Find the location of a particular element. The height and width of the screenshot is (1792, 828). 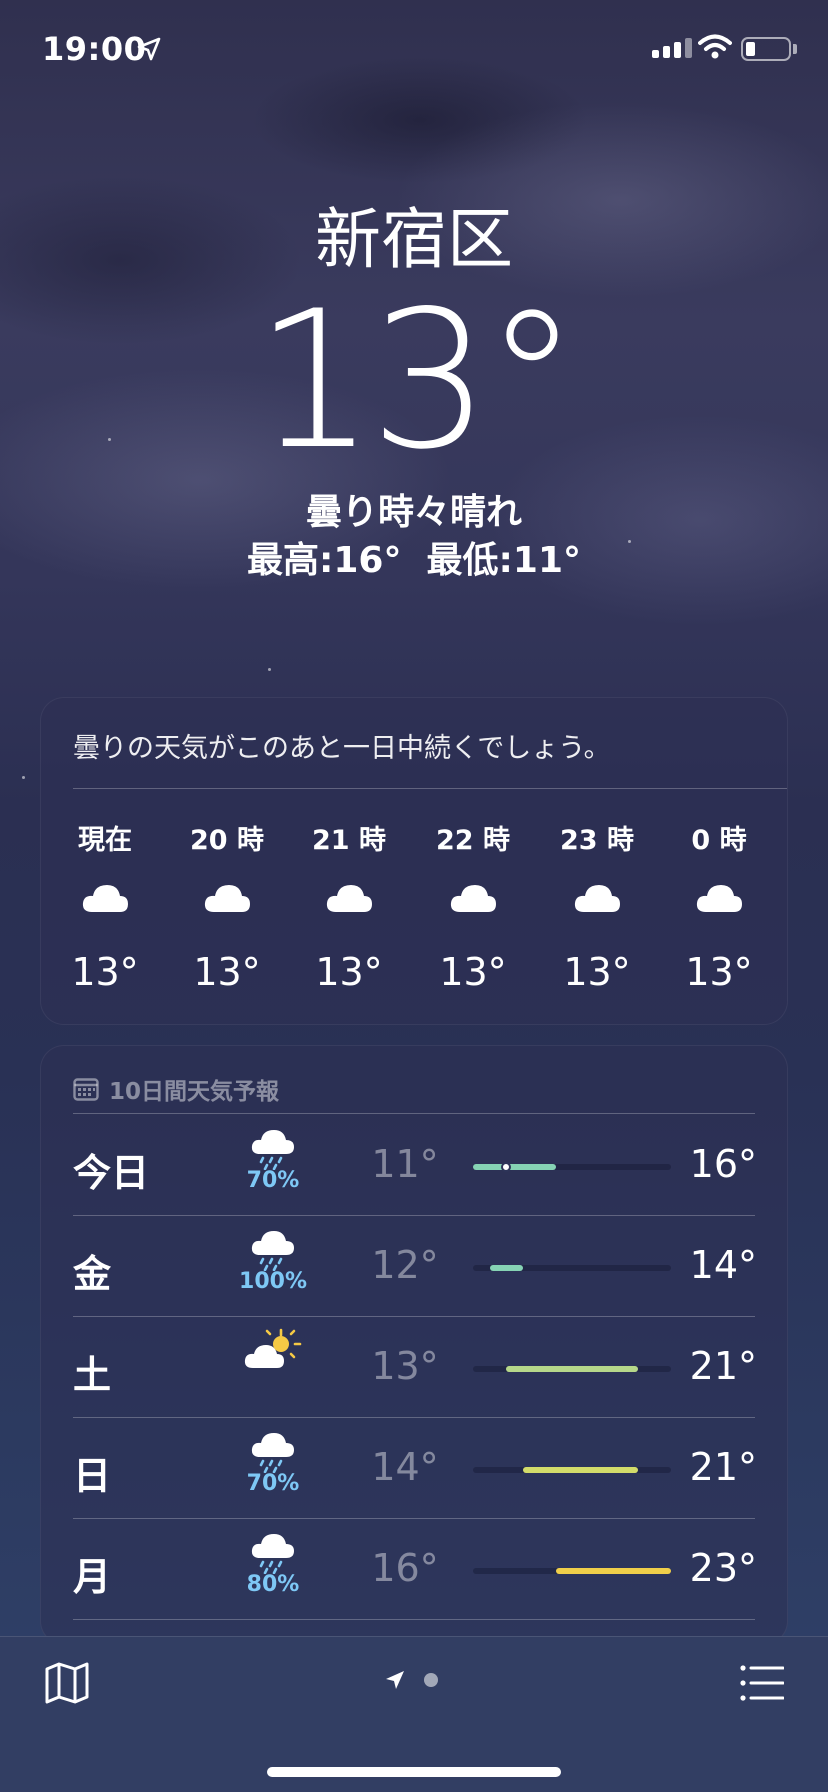

precipitation-chance: 80% is located at coordinates (273, 1584).